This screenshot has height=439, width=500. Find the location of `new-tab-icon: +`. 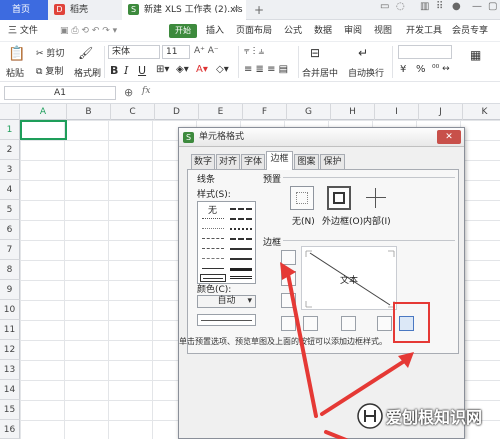

new-tab-icon: + is located at coordinates (261, 10).